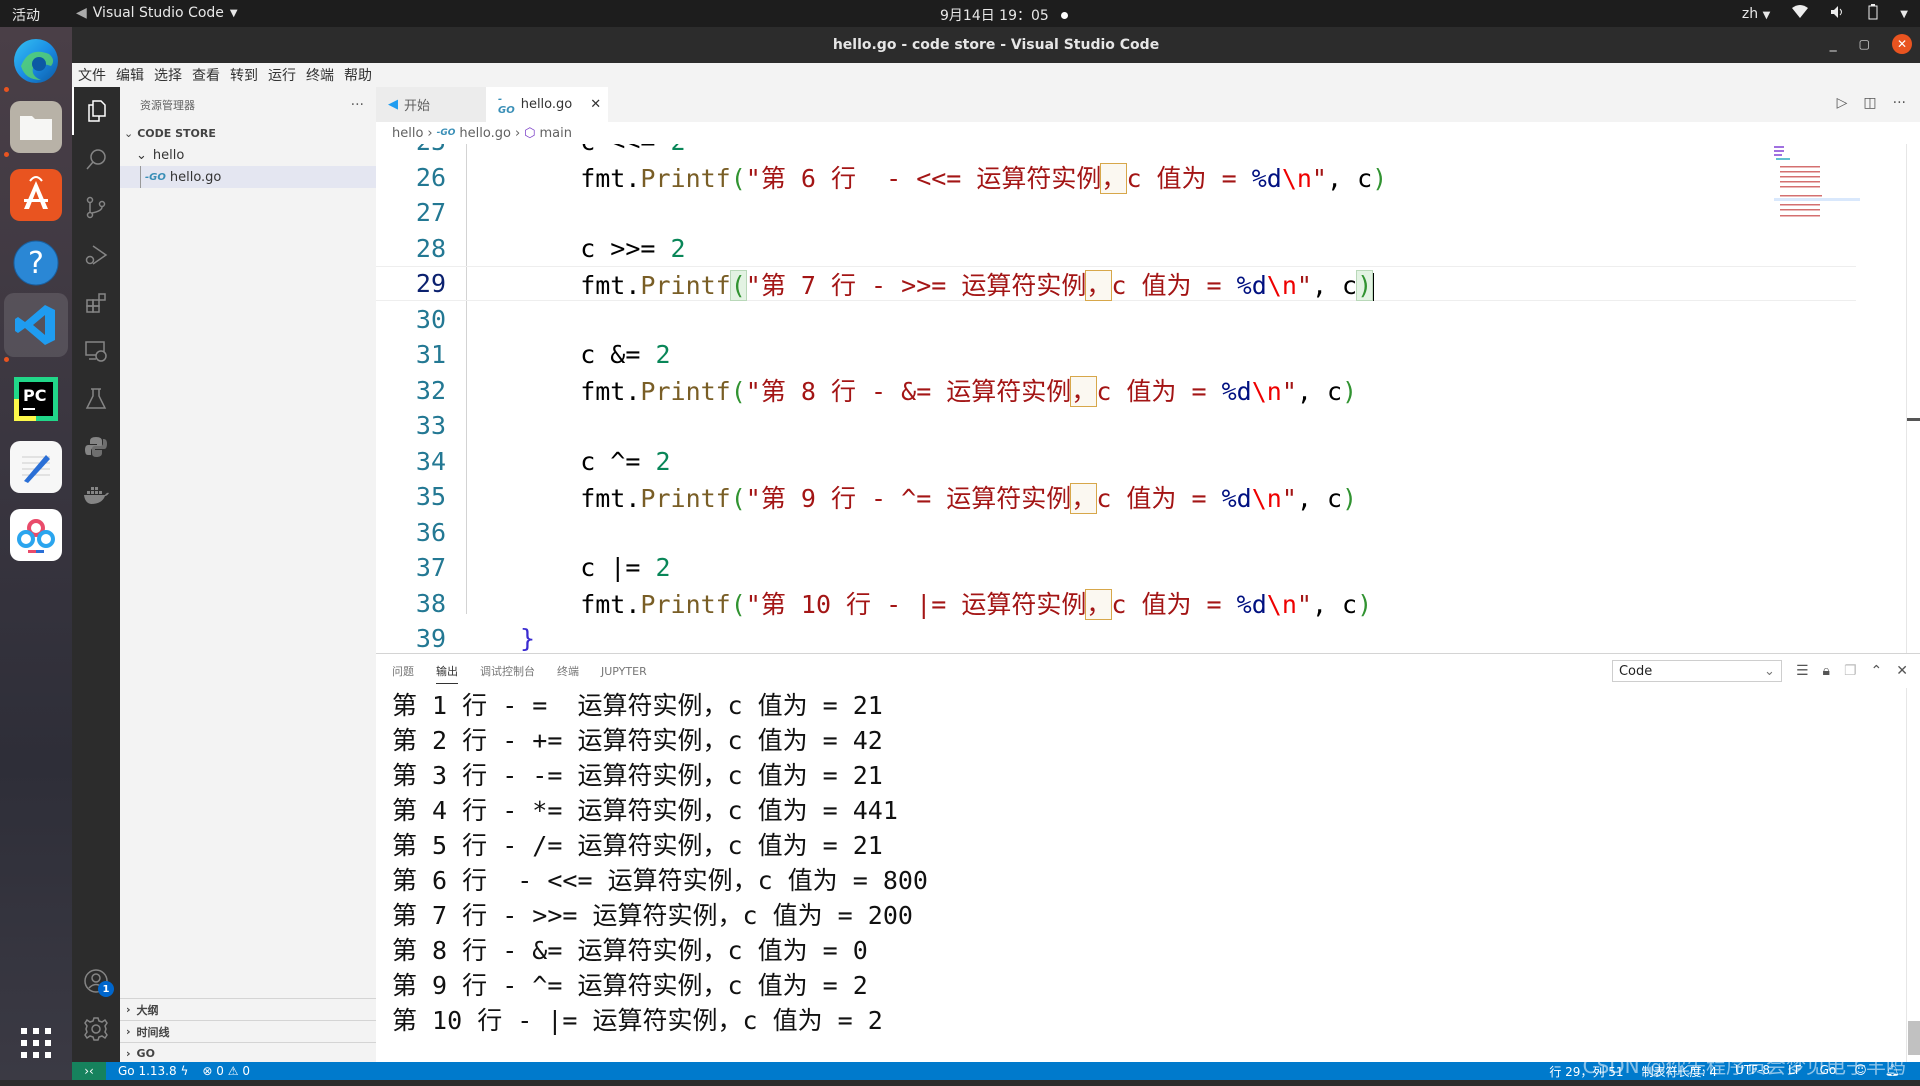 This screenshot has width=1920, height=1086. I want to click on panel-tab-terminal: 终端, so click(568, 671).